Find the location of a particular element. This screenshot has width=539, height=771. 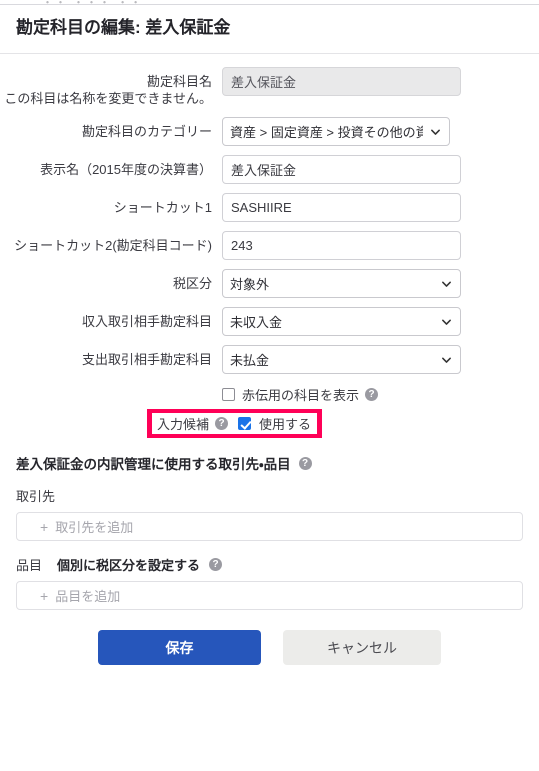

red-slip-checkbox-row: 赤伝用の科目を表示 ? is located at coordinates (269, 394).